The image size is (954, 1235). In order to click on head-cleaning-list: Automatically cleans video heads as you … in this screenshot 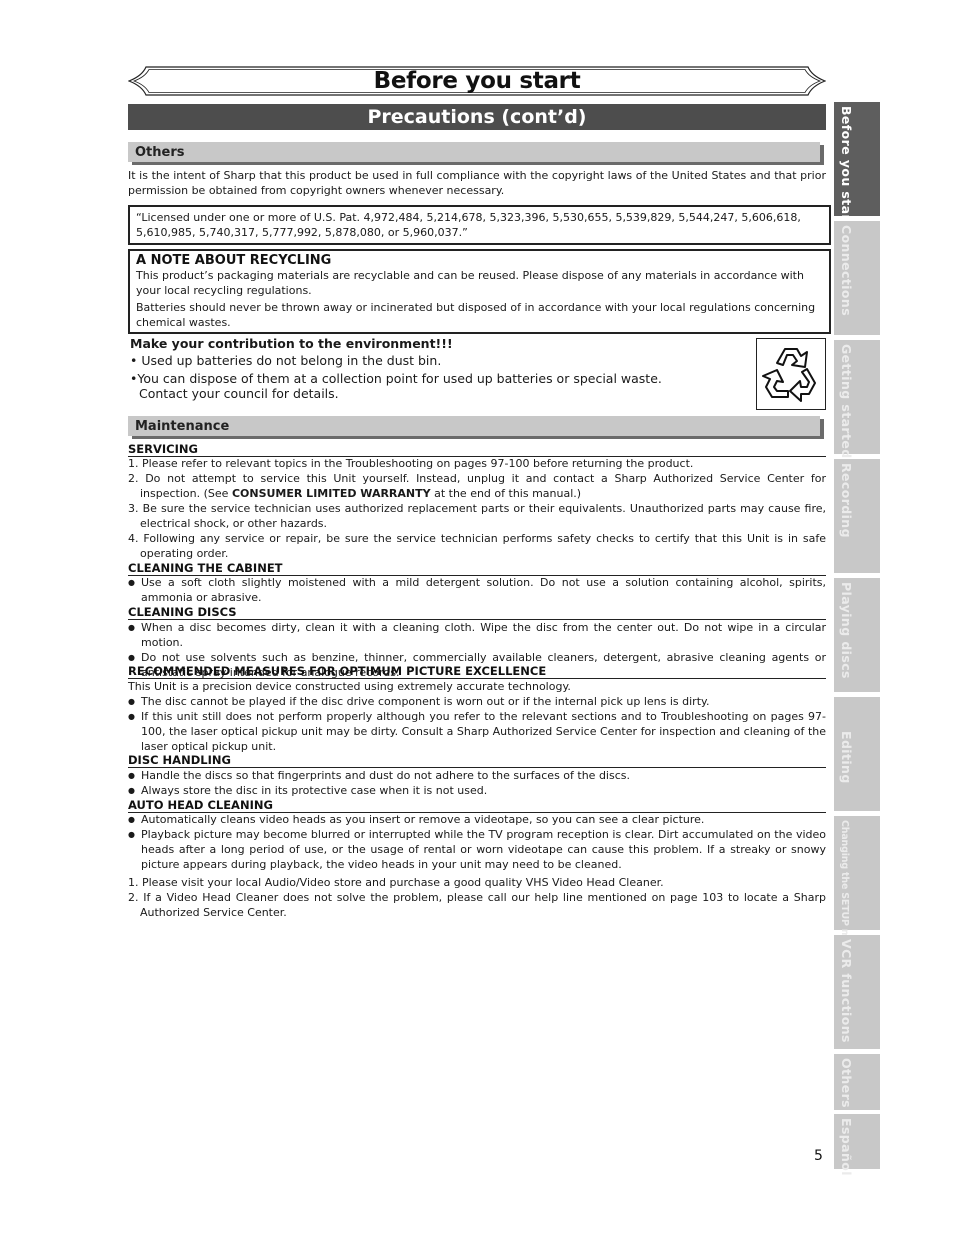, I will do `click(477, 866)`.